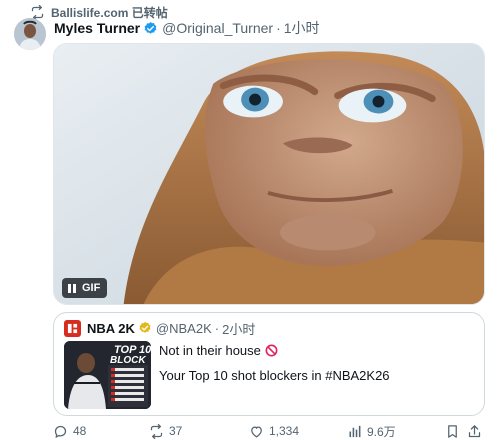  What do you see at coordinates (381, 431) in the screenshot?
I see `views-count: 9.6万` at bounding box center [381, 431].